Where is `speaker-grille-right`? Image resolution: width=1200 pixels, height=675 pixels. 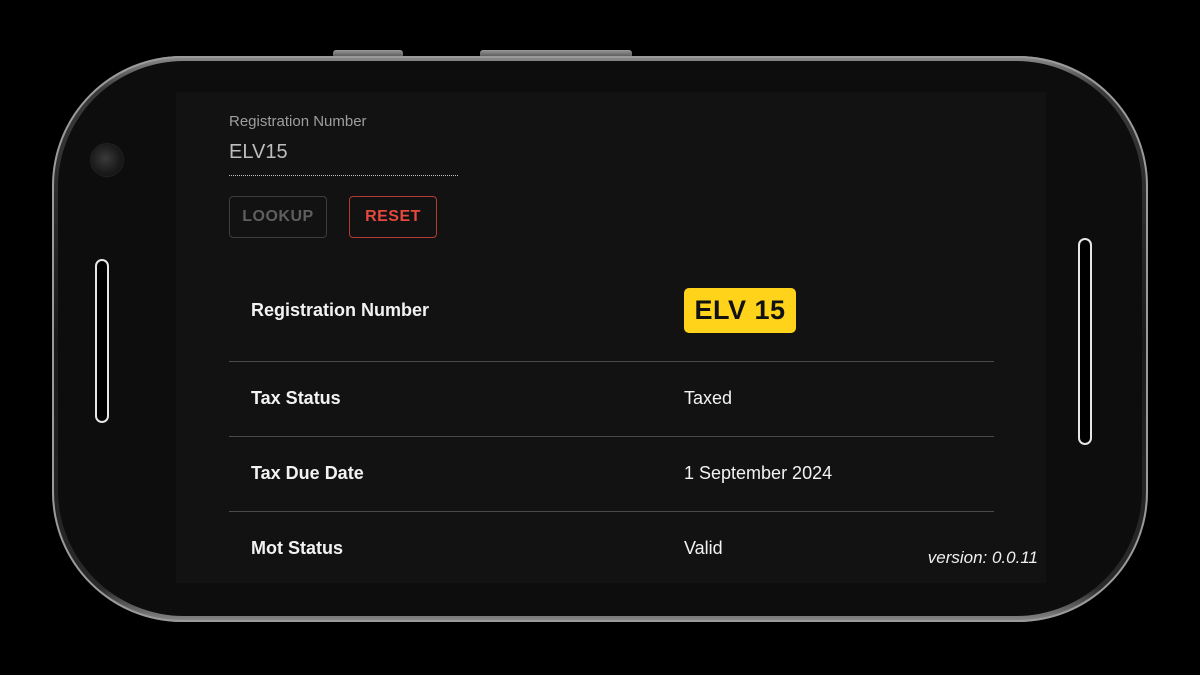
speaker-grille-right is located at coordinates (1085, 341).